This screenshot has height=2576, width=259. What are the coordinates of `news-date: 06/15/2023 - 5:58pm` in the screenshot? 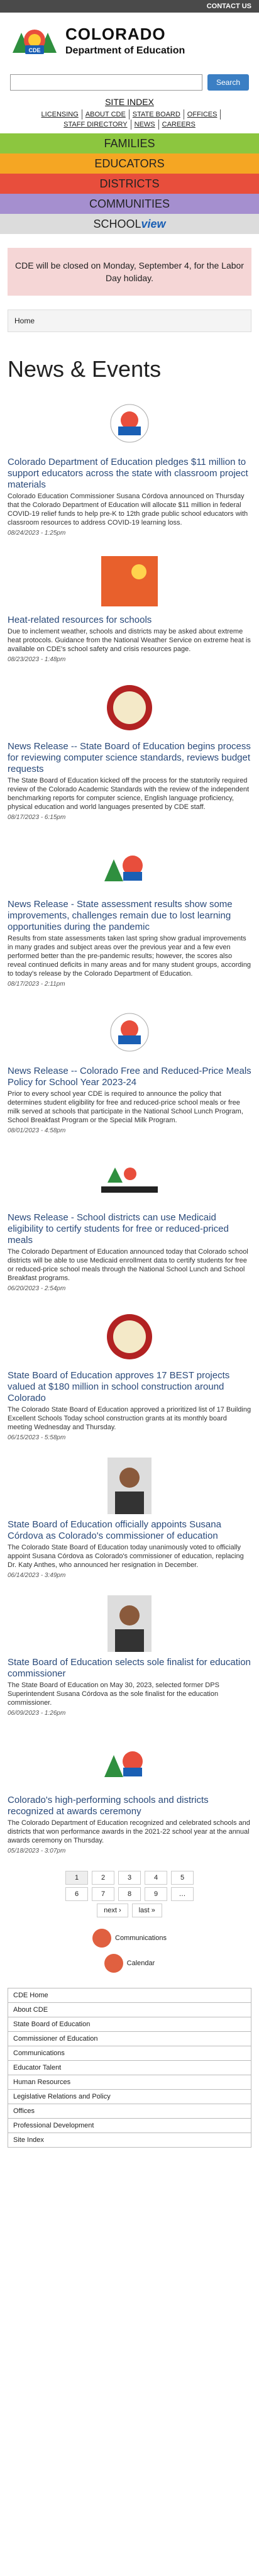 It's located at (37, 1437).